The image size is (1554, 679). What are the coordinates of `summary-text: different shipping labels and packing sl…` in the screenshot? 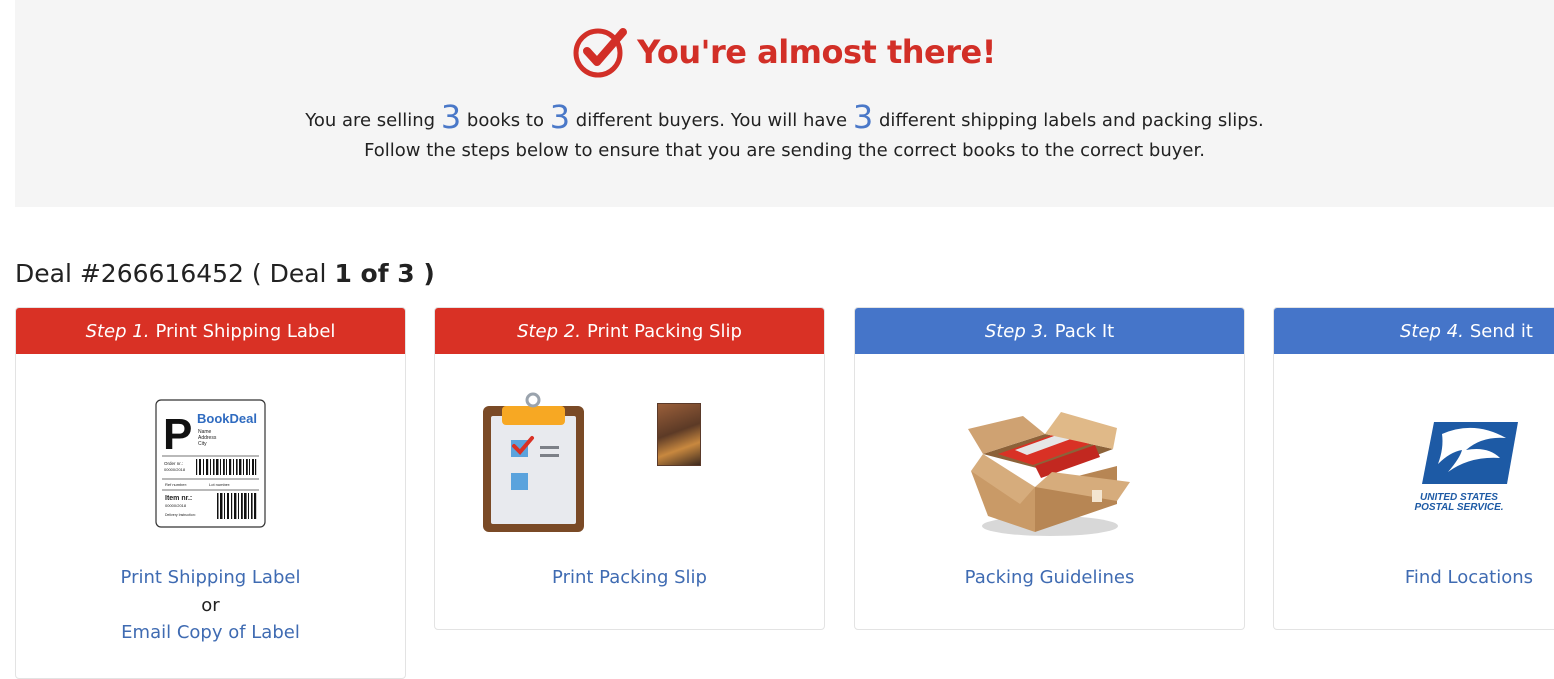 It's located at (1071, 120).